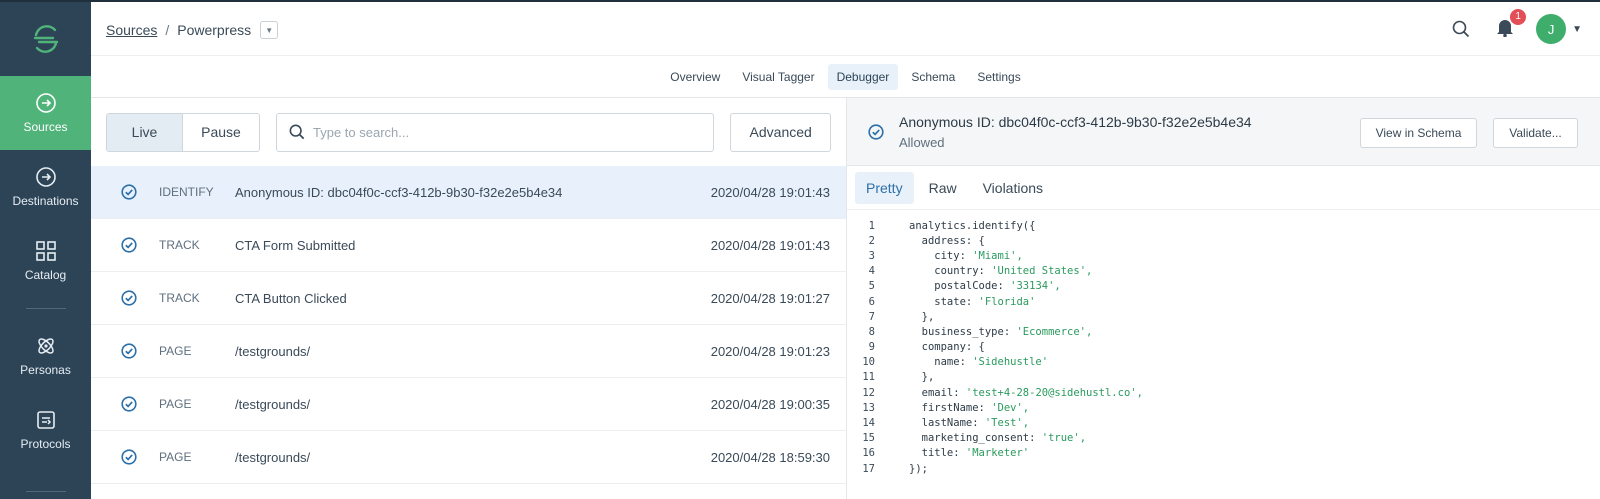  What do you see at coordinates (468, 457) in the screenshot?
I see `table-row: PAGE/testgrounds/2020/04/28 18:59:30` at bounding box center [468, 457].